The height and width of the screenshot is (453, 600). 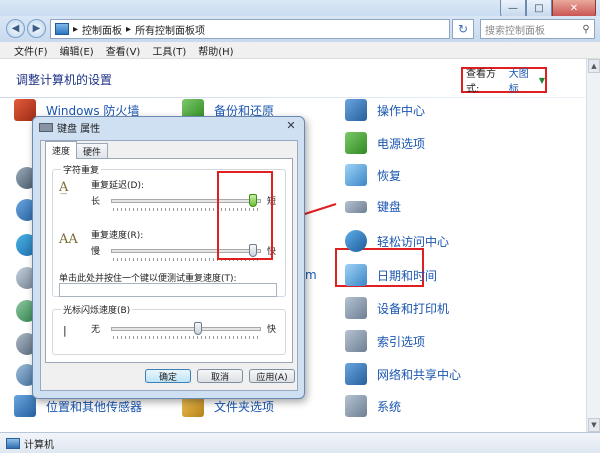 I want to click on cp-item-label: 文件夹选项, so click(x=244, y=406).